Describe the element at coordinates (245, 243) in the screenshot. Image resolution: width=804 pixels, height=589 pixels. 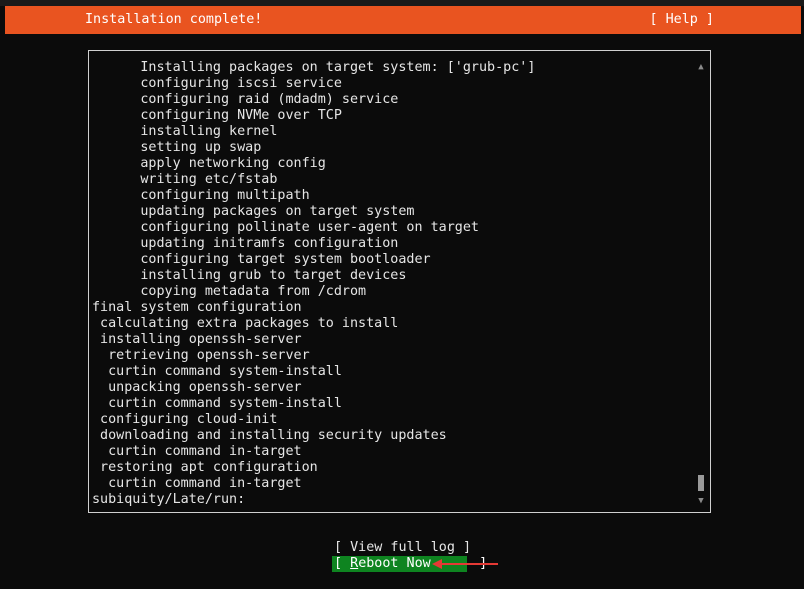
I see `log-line: updating initramfs configuration` at that location.